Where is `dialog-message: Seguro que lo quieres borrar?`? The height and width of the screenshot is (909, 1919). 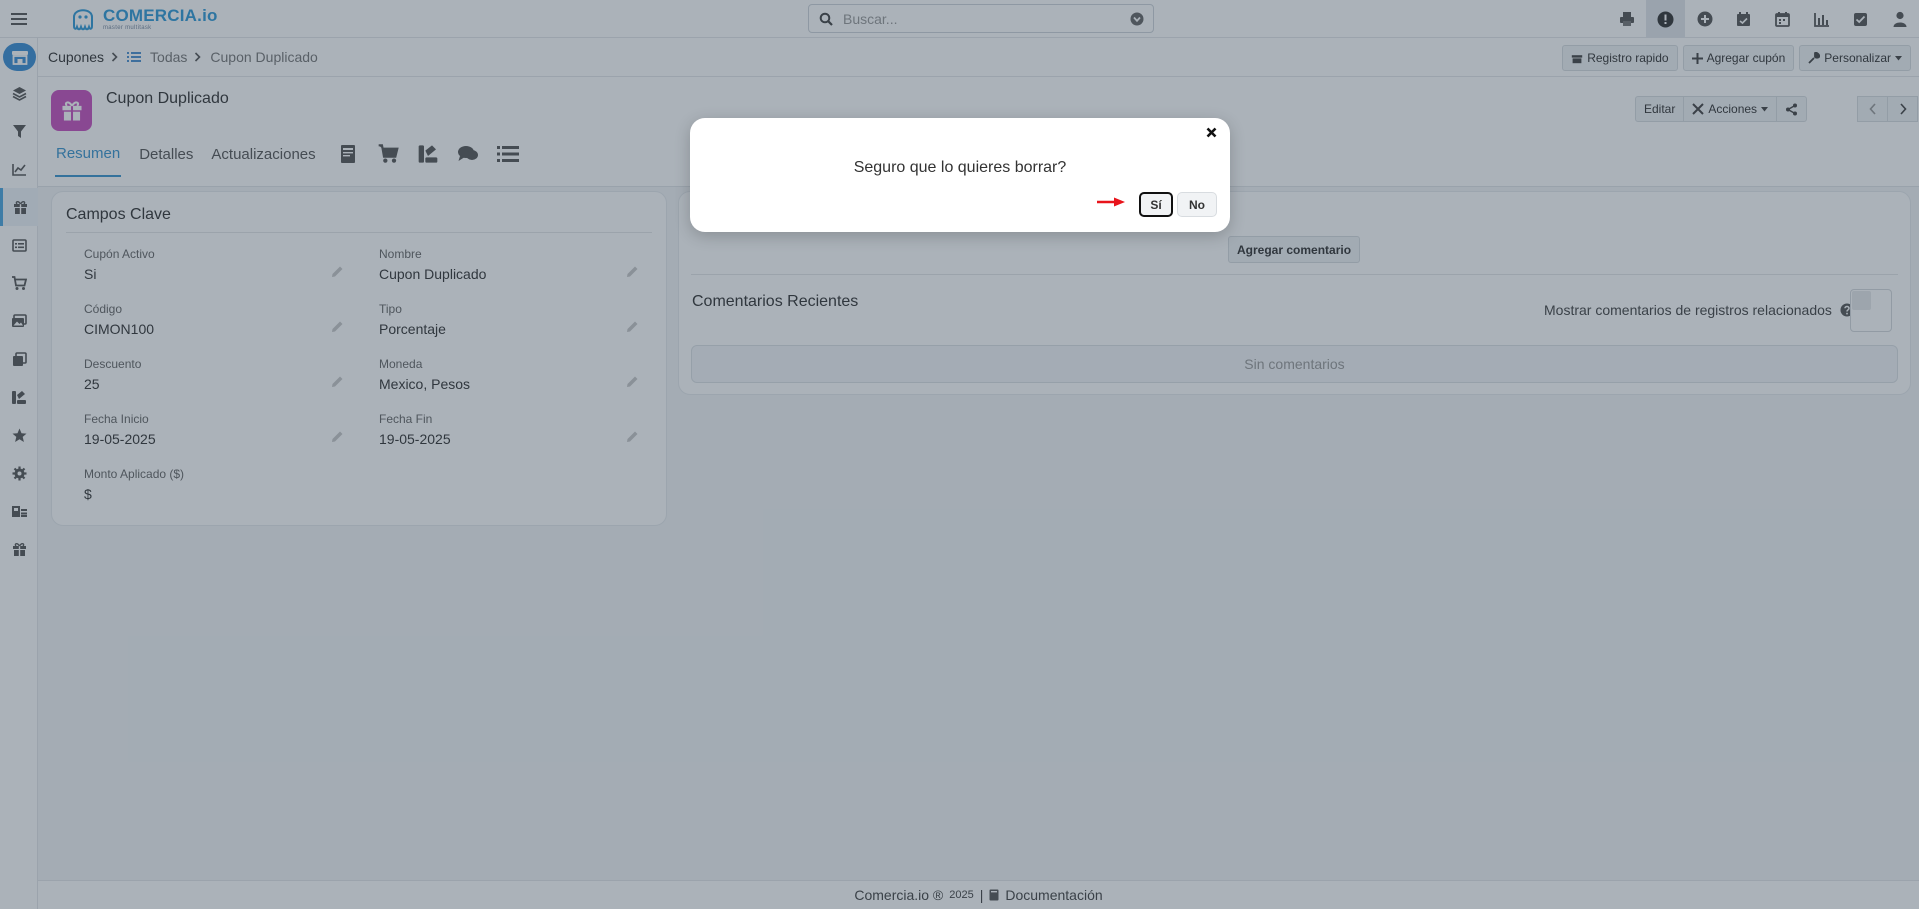
dialog-message: Seguro que lo quieres borrar? is located at coordinates (960, 167).